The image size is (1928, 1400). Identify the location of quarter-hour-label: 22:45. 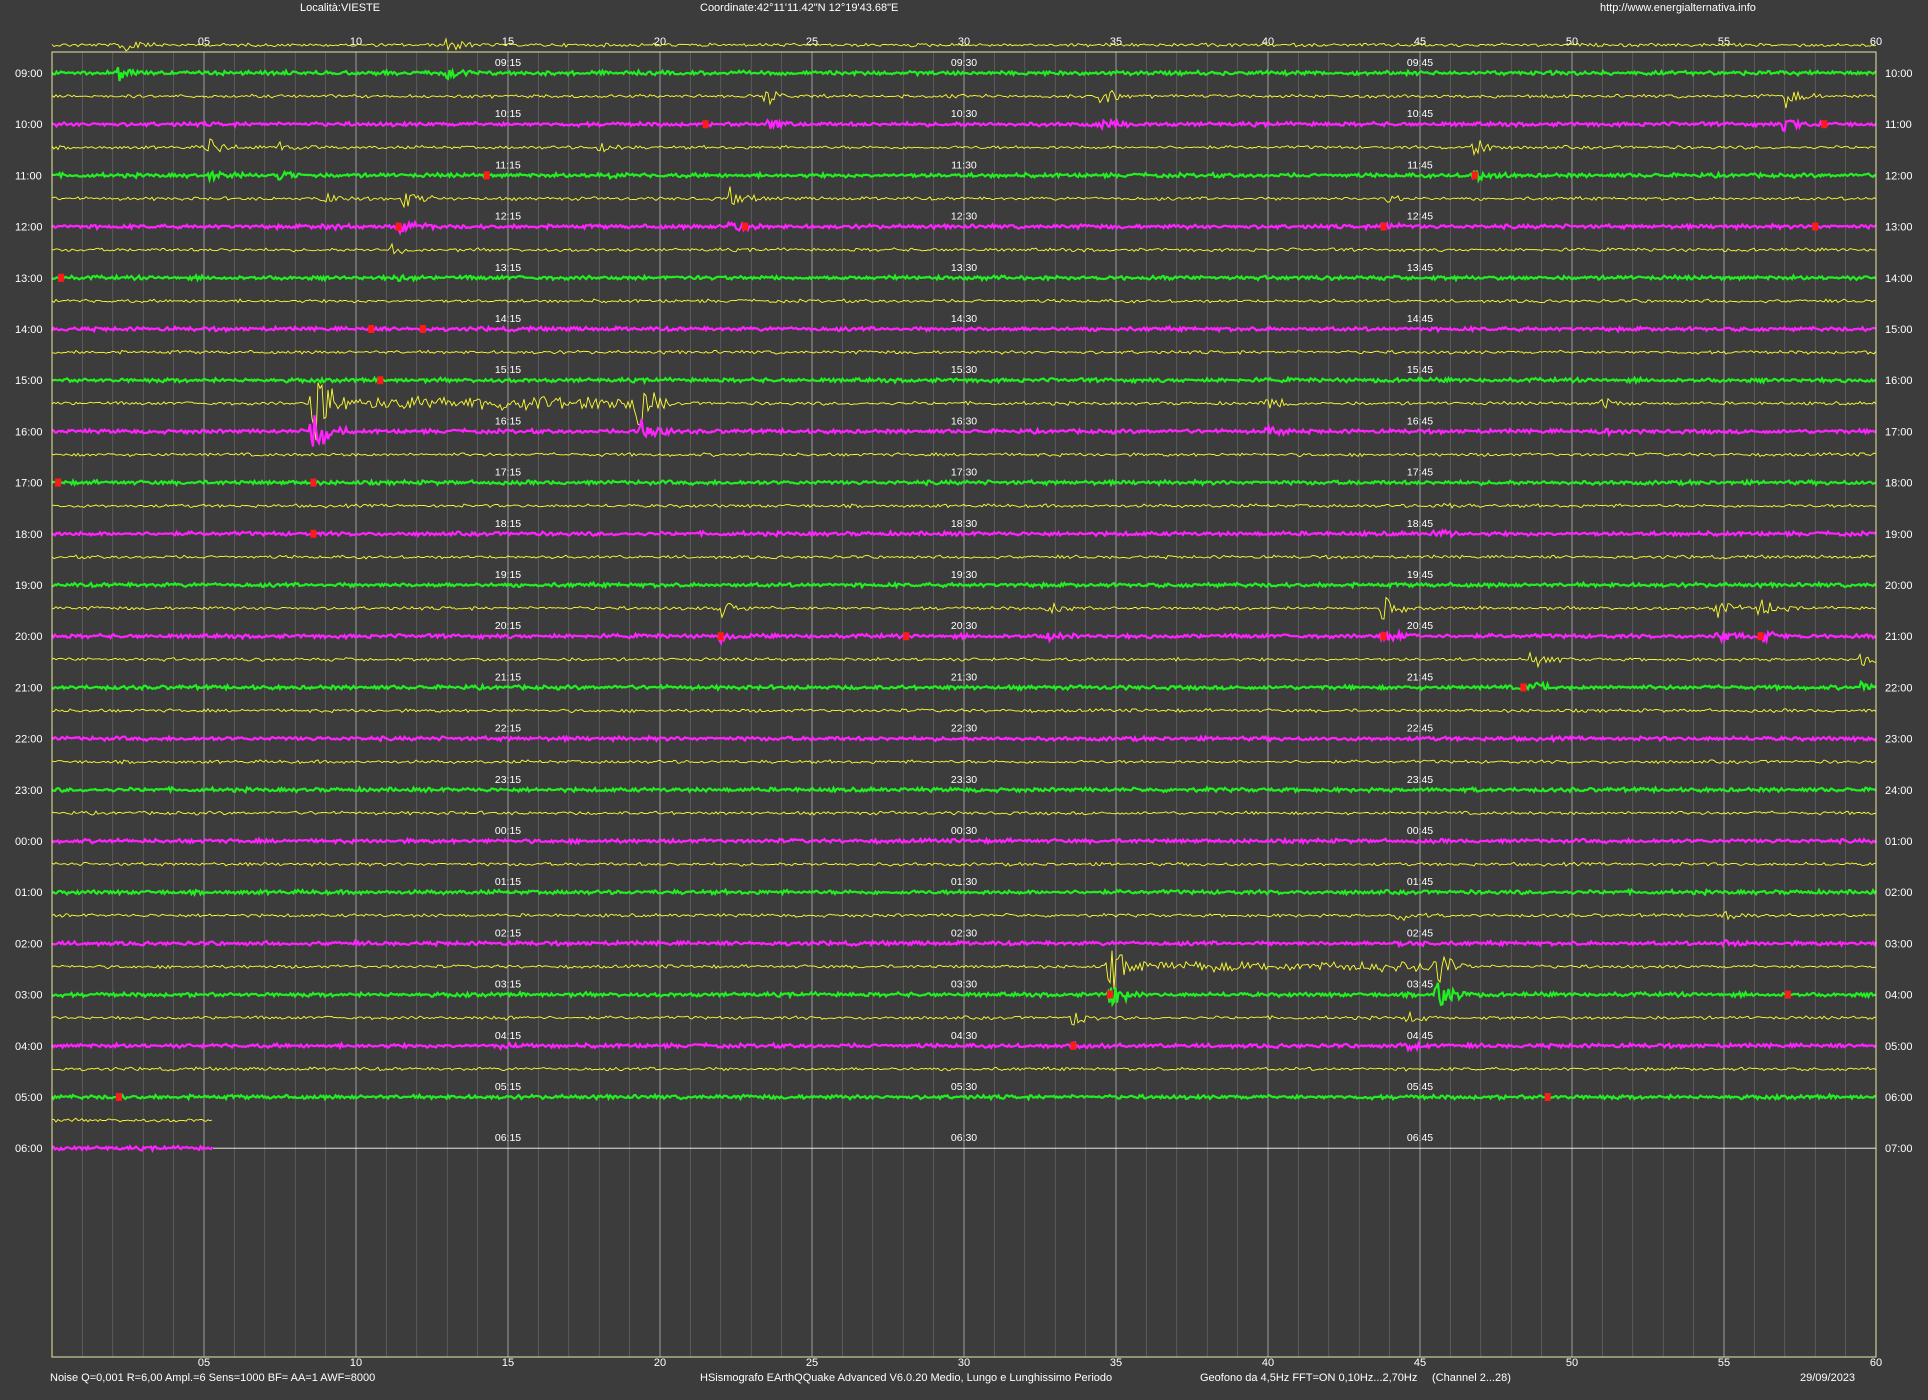
(1420, 729).